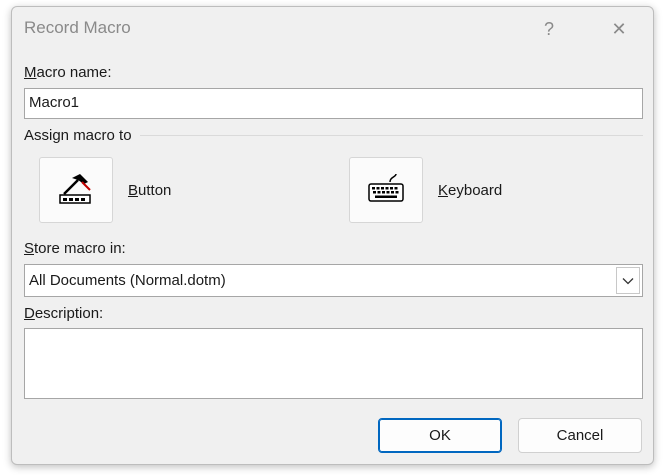 Image resolution: width=665 pixels, height=475 pixels. What do you see at coordinates (78, 135) in the screenshot?
I see `assign-macro-group-label: Assign macro to` at bounding box center [78, 135].